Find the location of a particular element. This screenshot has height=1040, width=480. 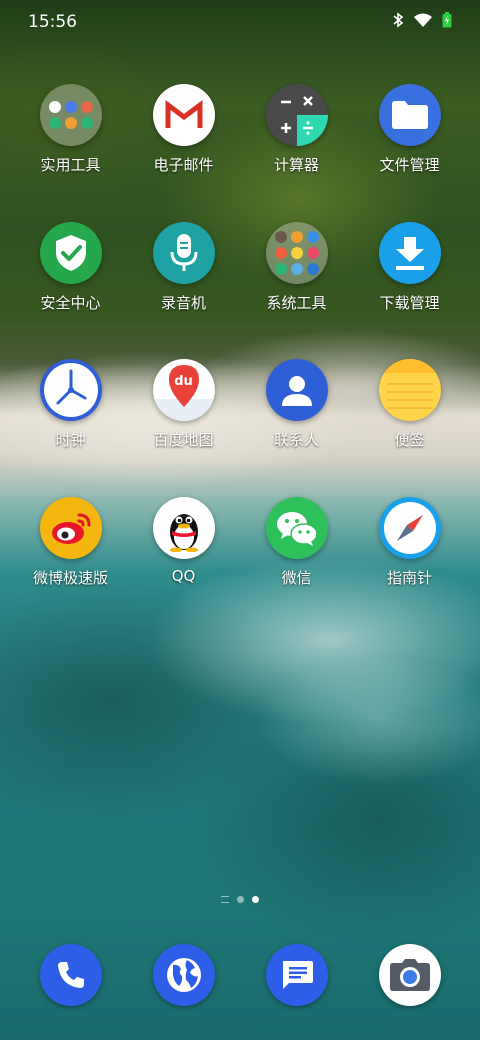

contact-person-icon is located at coordinates (296, 390).